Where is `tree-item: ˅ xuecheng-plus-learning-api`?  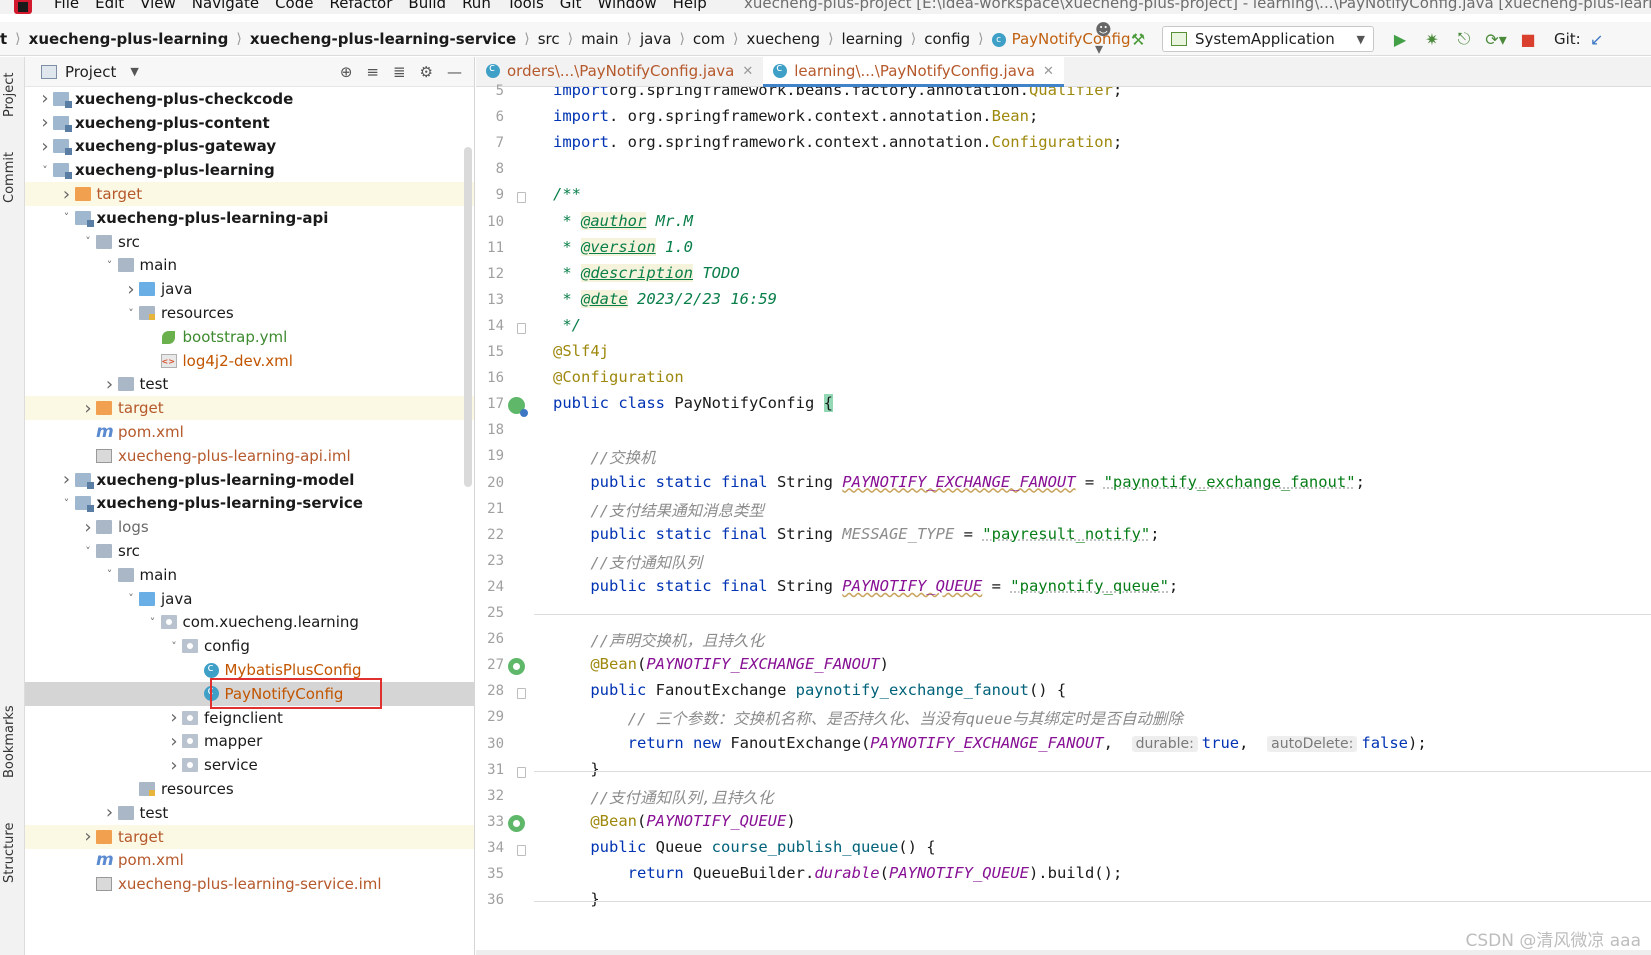
tree-item: ˅ xuecheng-plus-learning-api is located at coordinates (249, 218).